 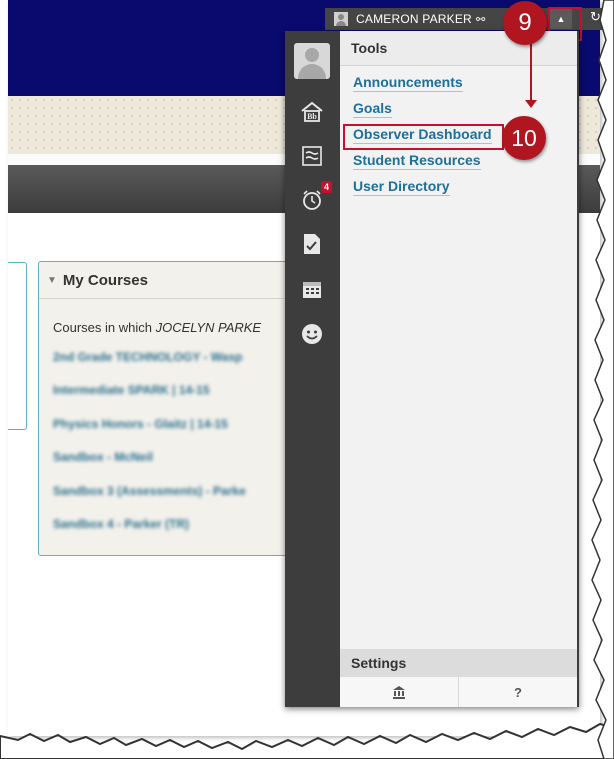 I want to click on courses-intro: Courses in which JOCELYN PARKE, so click(x=157, y=327).